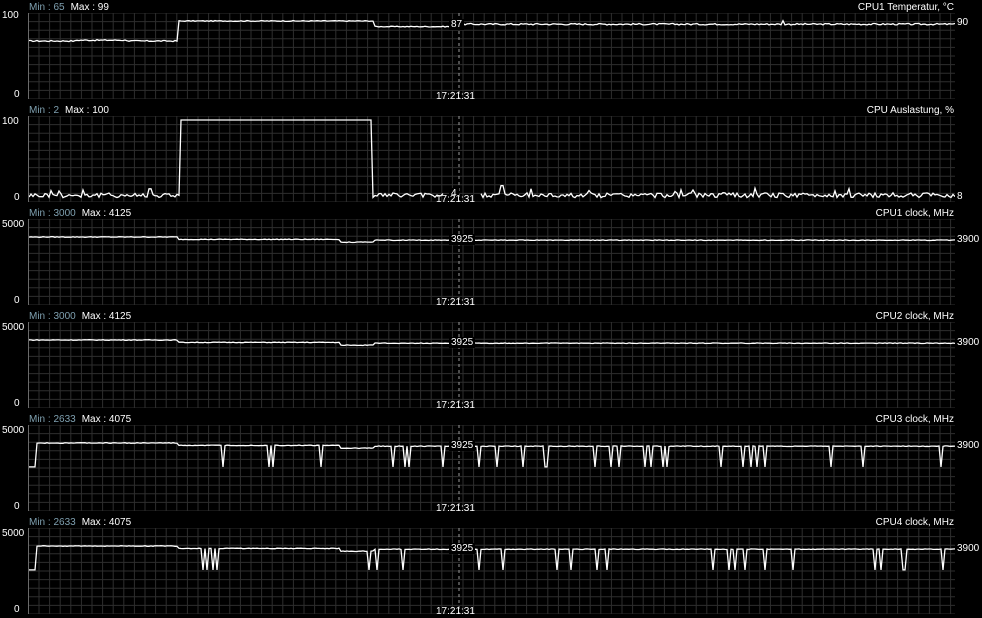 This screenshot has width=982, height=618. What do you see at coordinates (47, 7) in the screenshot?
I see `min-value: Min : 65` at bounding box center [47, 7].